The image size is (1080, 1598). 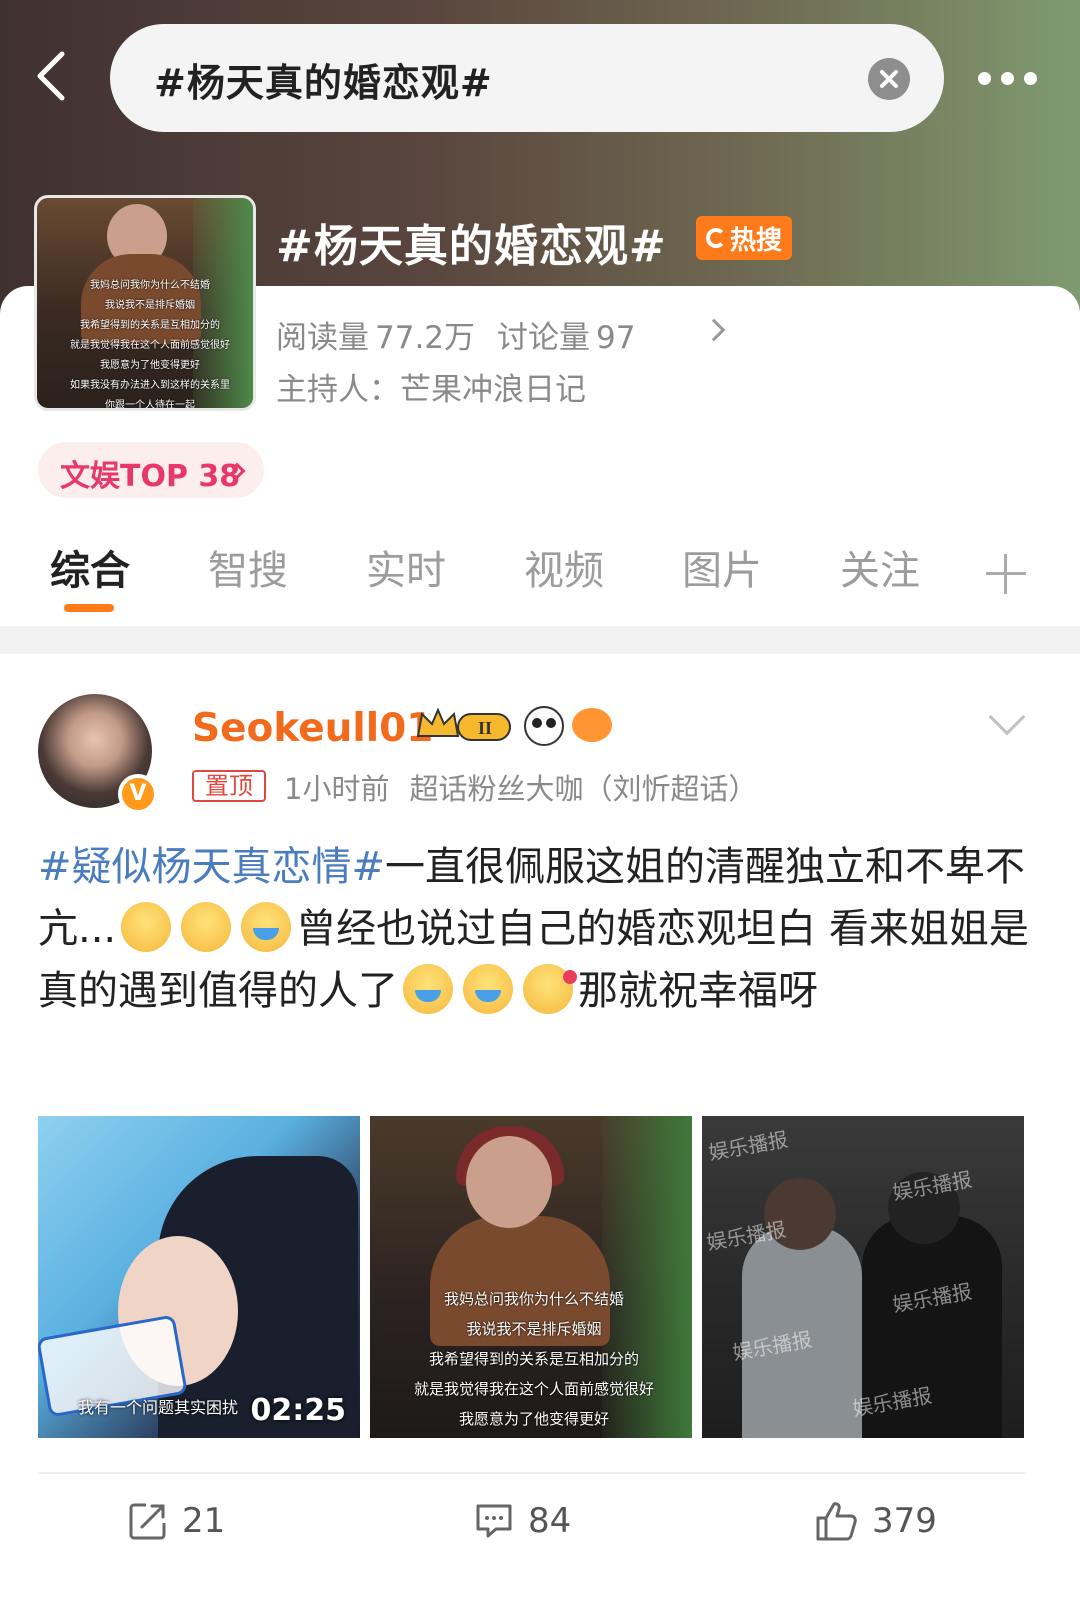 What do you see at coordinates (89, 608) in the screenshot?
I see `active-tab-indicator` at bounding box center [89, 608].